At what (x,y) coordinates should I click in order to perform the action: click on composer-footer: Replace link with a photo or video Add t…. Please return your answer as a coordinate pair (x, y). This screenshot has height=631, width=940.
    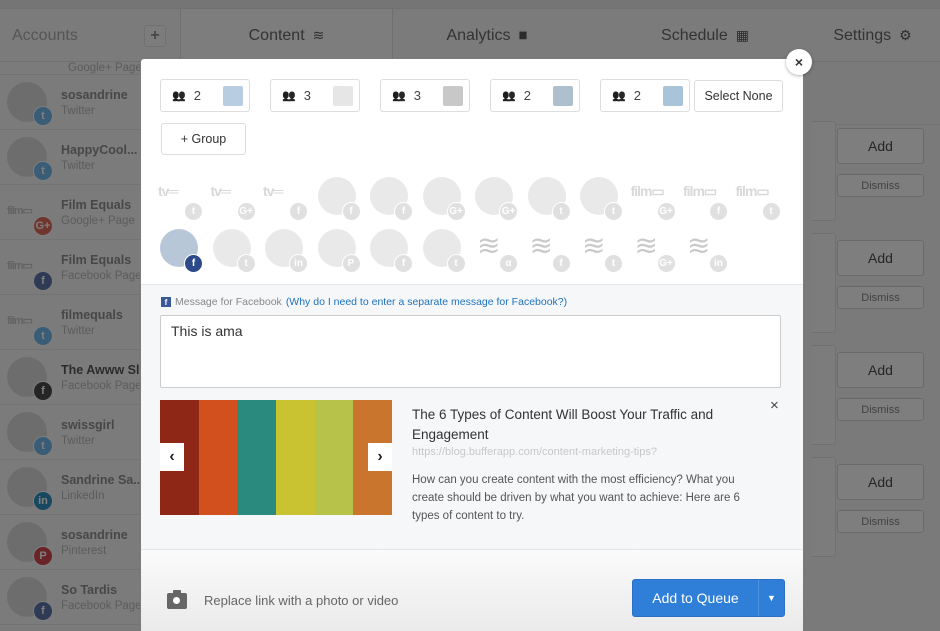
    Looking at the image, I should click on (472, 590).